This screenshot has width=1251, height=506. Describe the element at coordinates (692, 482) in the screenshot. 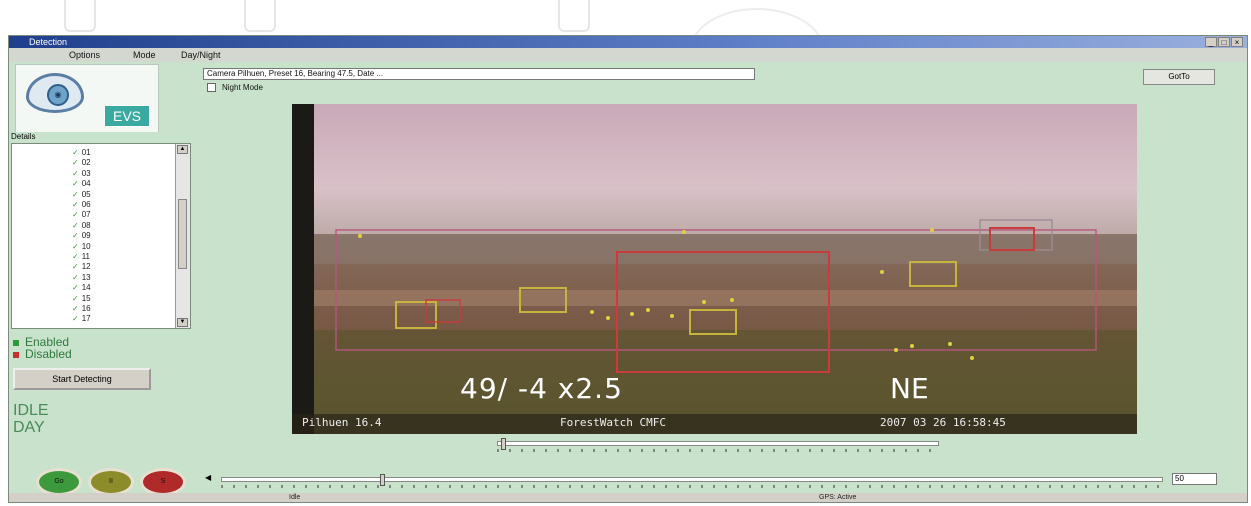

I see `lower-slider` at that location.